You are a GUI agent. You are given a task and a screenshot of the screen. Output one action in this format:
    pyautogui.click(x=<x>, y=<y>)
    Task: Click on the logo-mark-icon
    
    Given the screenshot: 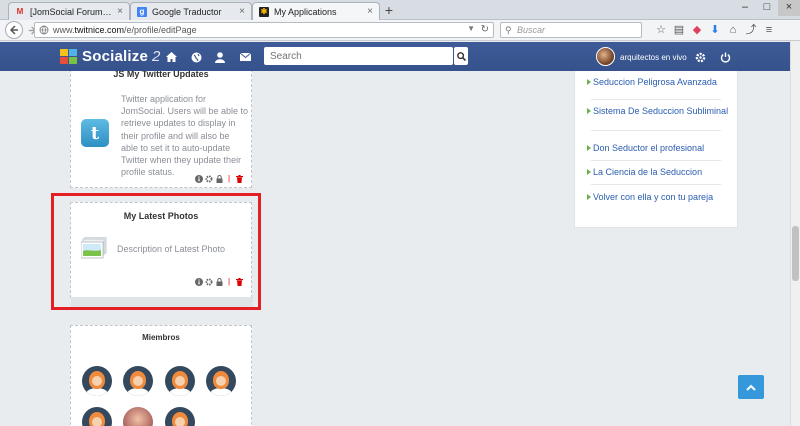 What is the action you would take?
    pyautogui.click(x=68, y=56)
    